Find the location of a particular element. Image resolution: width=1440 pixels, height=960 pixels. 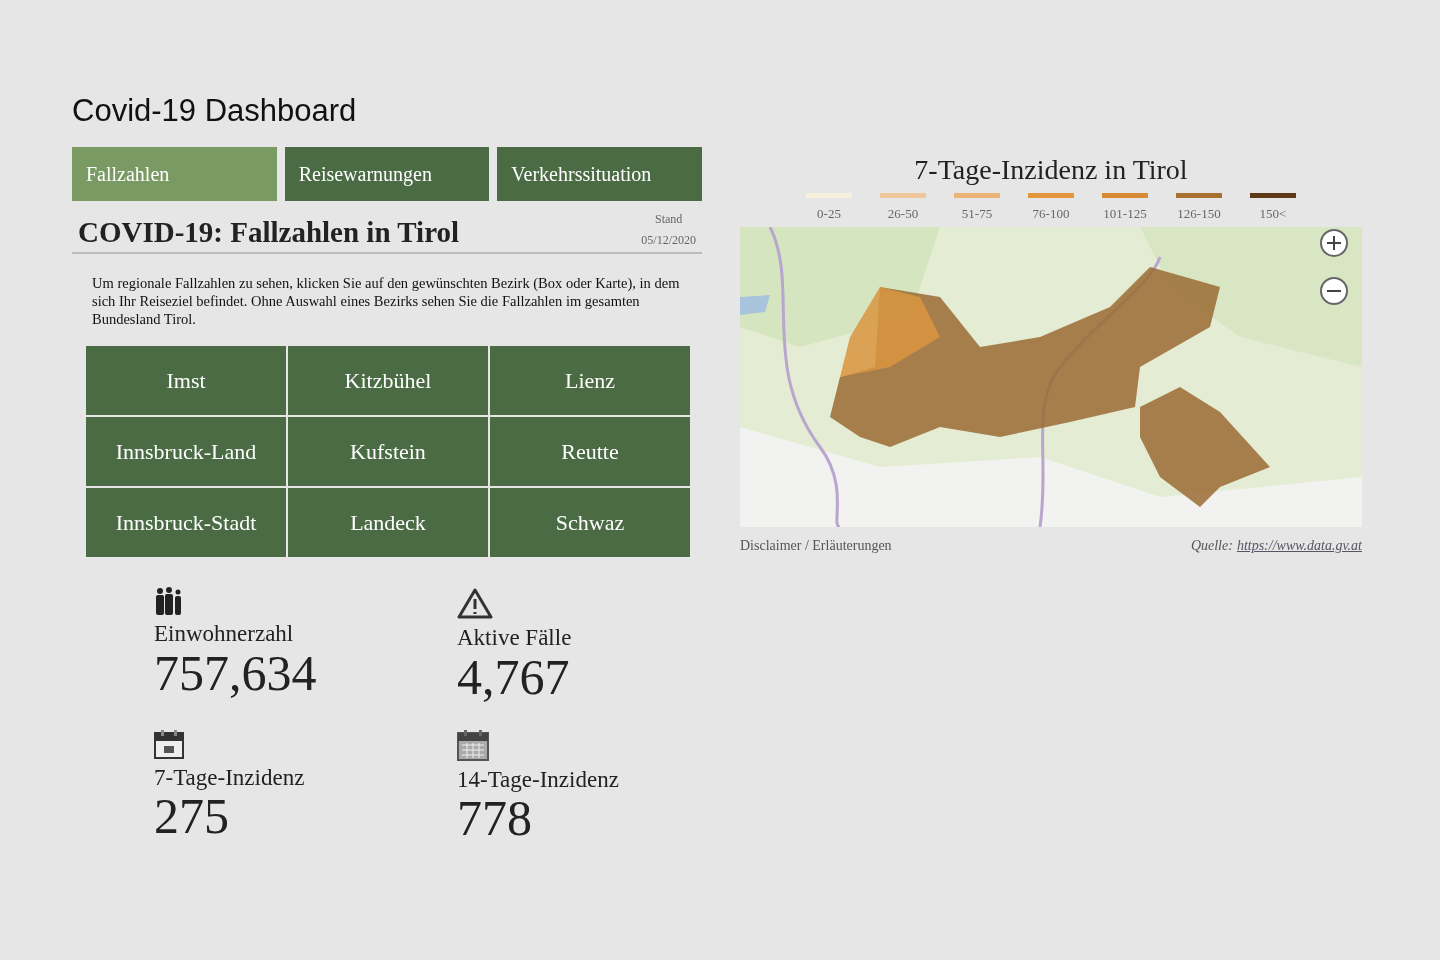

stat-value: 757,634 is located at coordinates (236, 673).